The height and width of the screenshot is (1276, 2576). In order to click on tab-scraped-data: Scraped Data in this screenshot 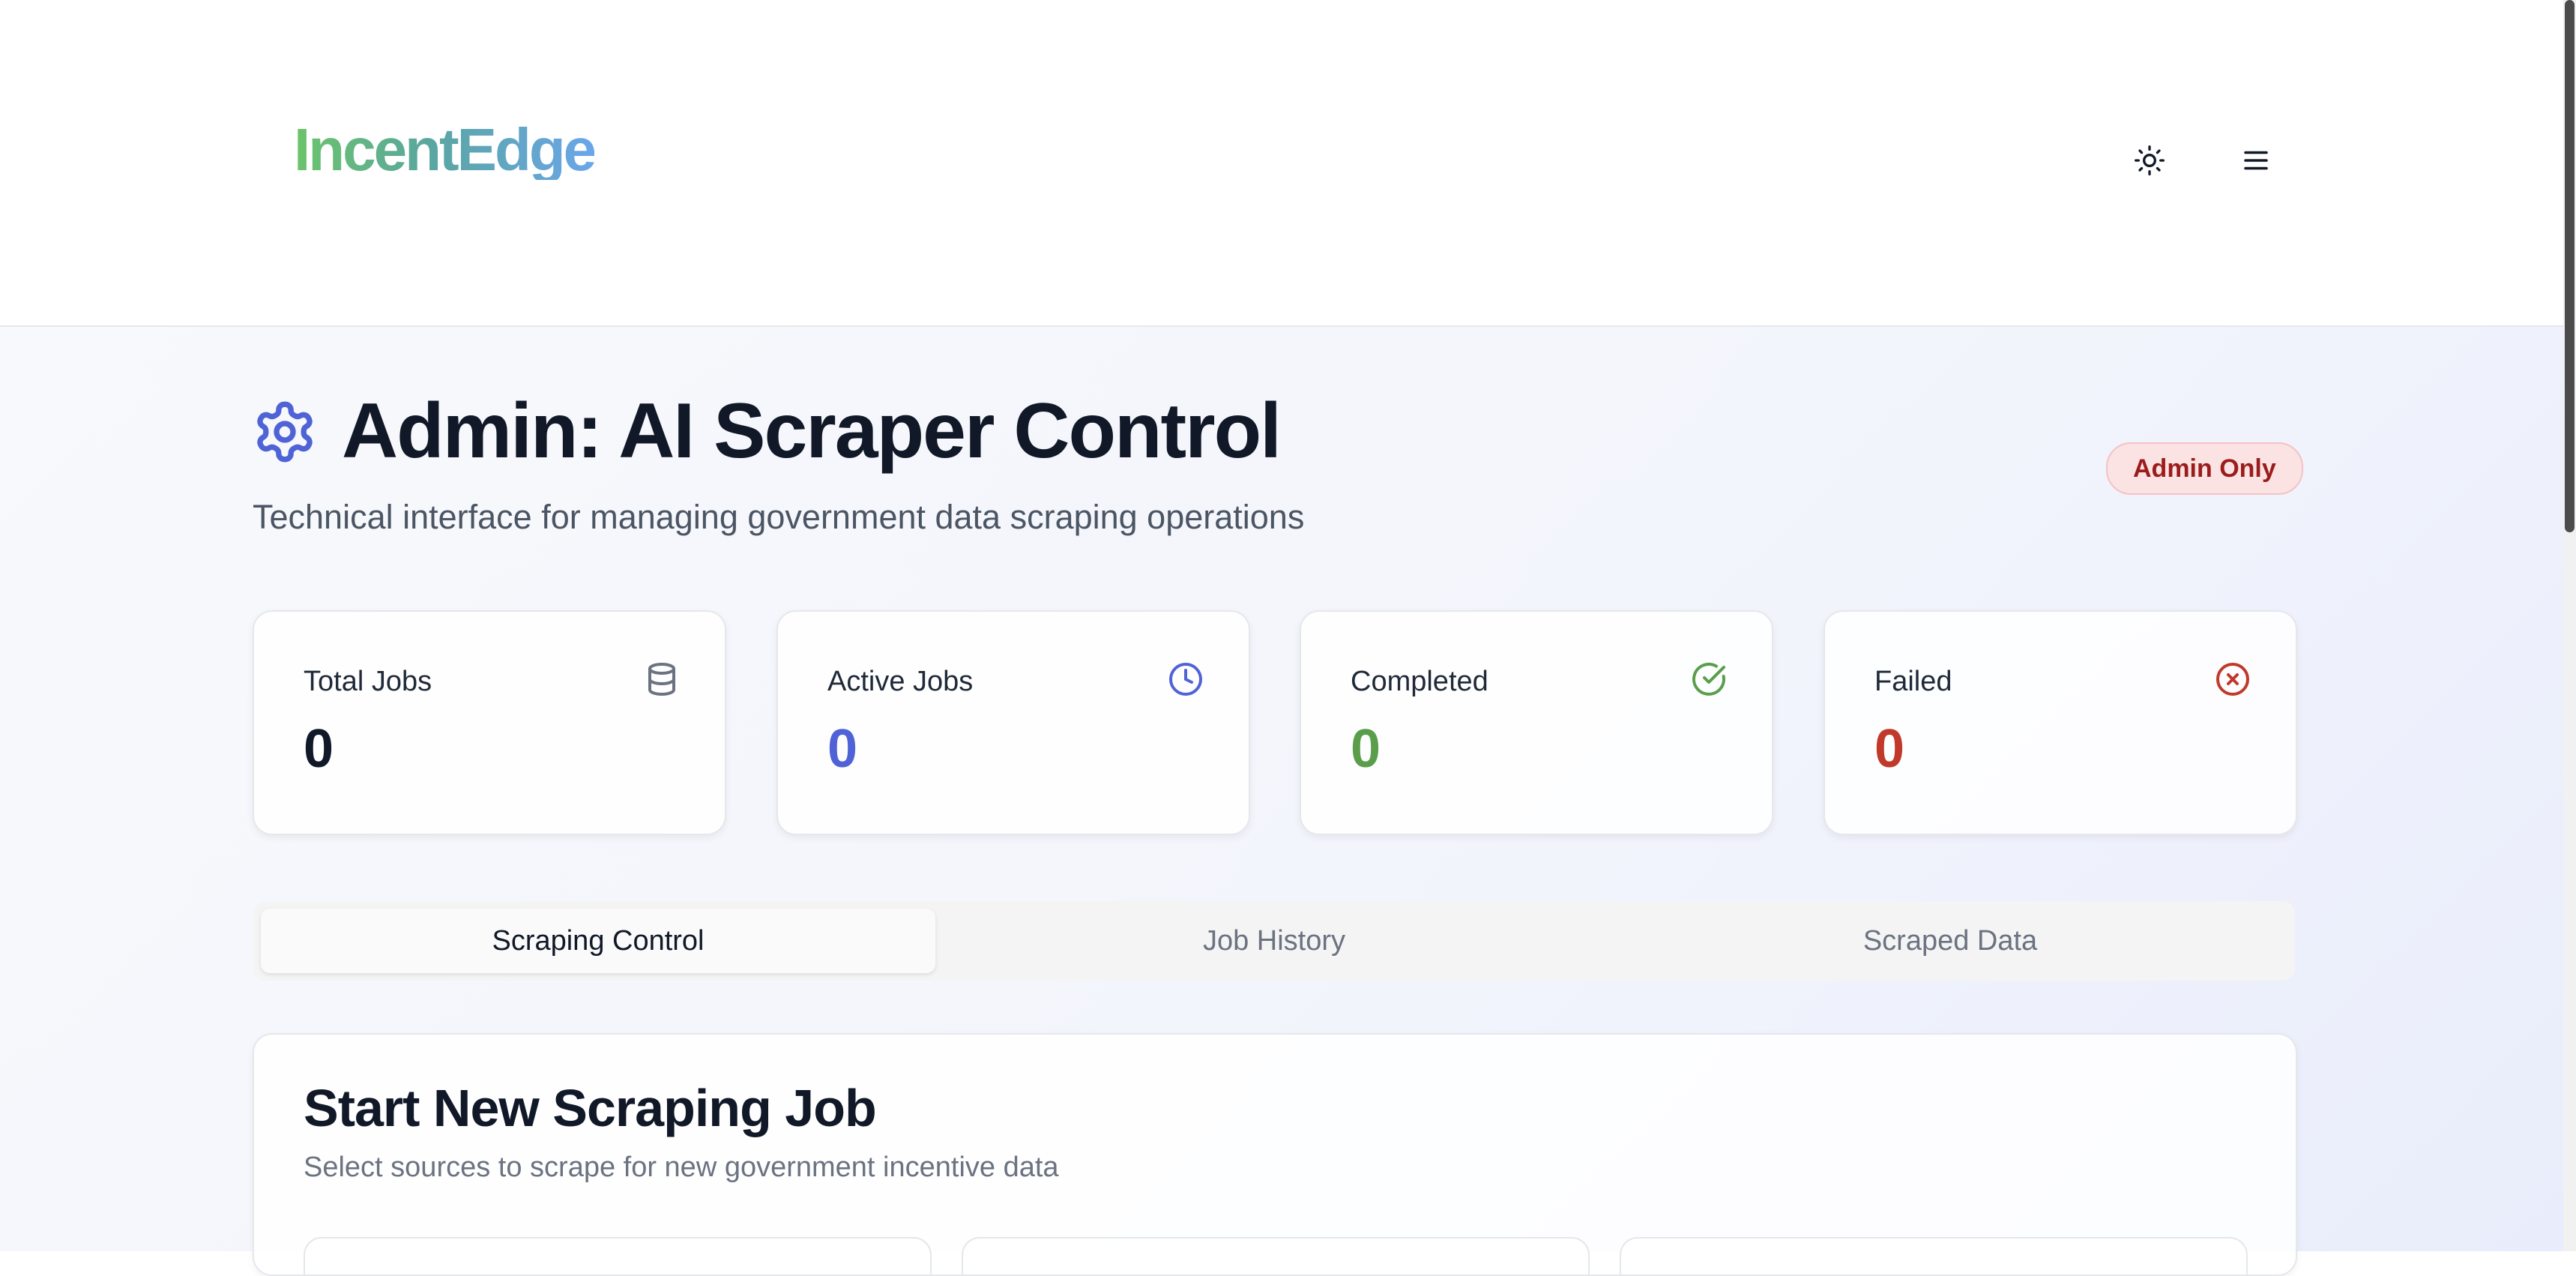, I will do `click(1950, 941)`.